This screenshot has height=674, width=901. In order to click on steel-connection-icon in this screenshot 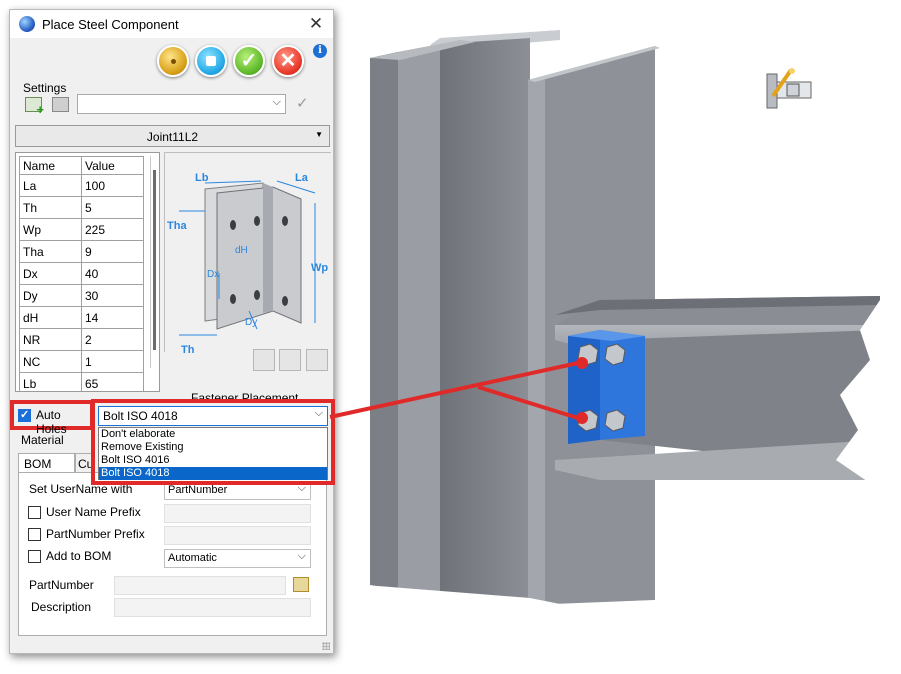, I will do `click(789, 88)`.